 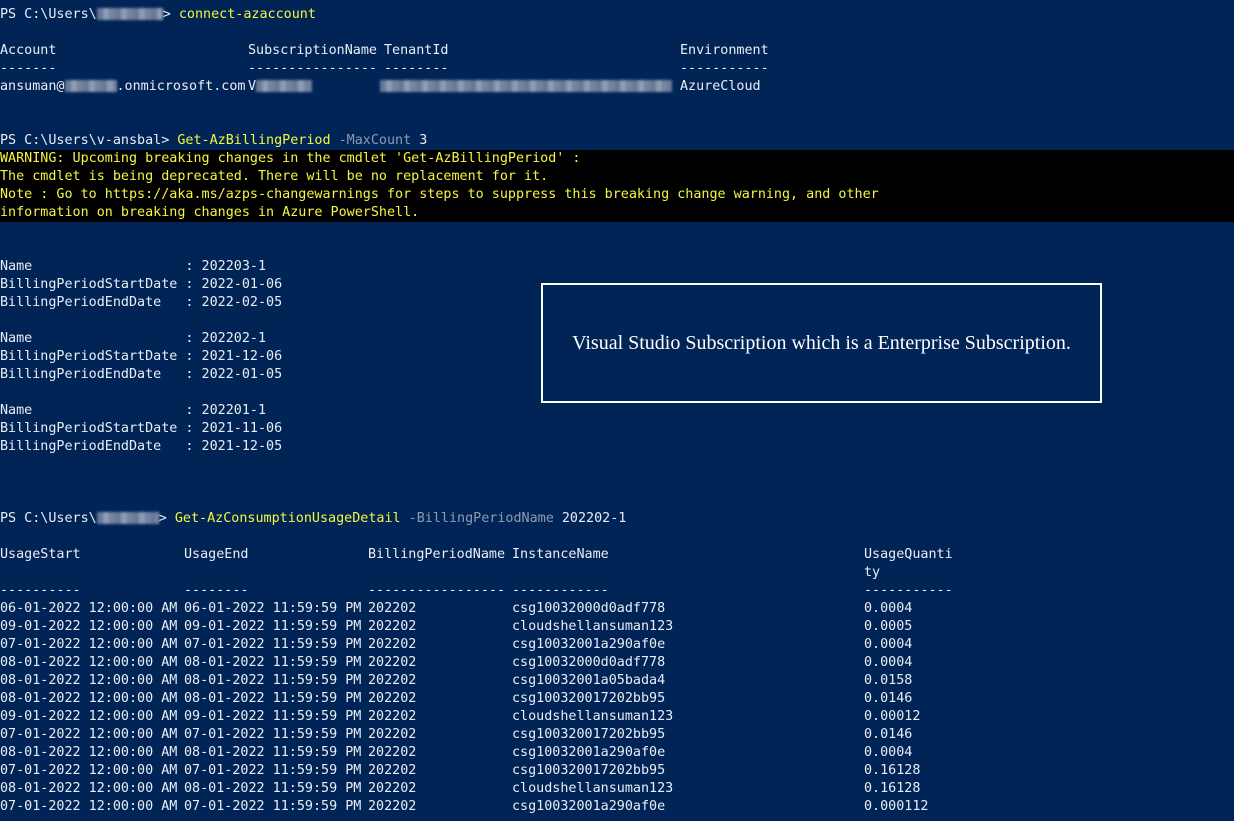 I want to click on subscription-prefix: V, so click(x=252, y=86).